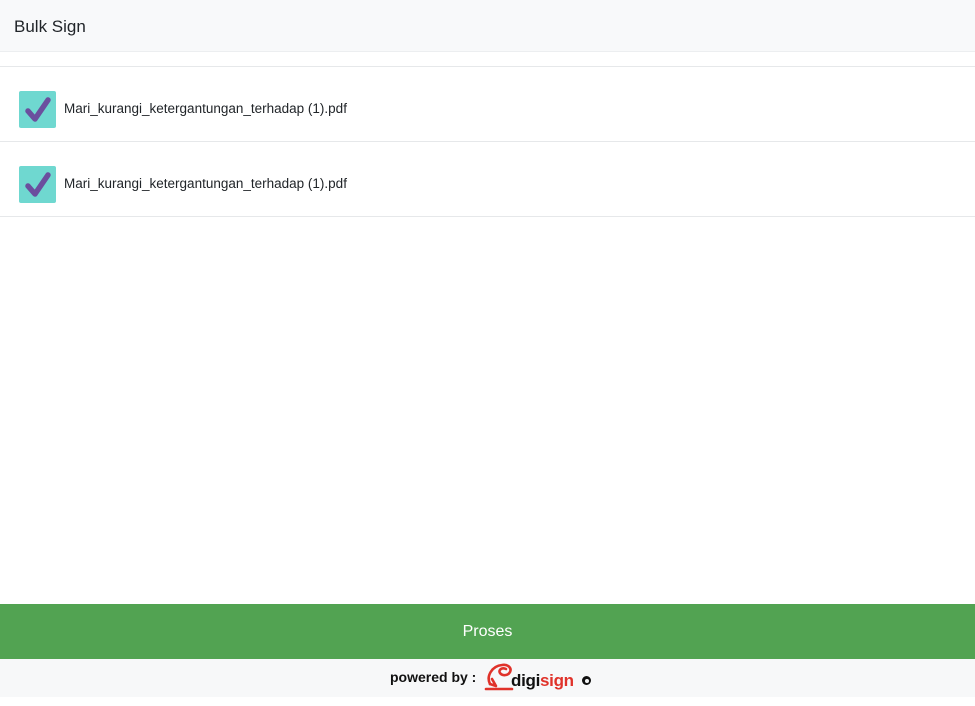 The image size is (975, 706). Describe the element at coordinates (586, 680) in the screenshot. I see `registered-mark-icon` at that location.